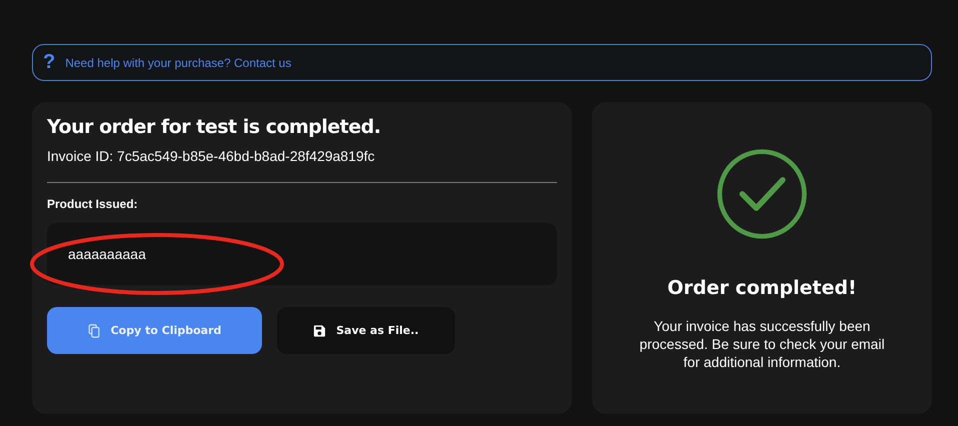 This screenshot has width=958, height=426. I want to click on check-circle-icon, so click(762, 194).